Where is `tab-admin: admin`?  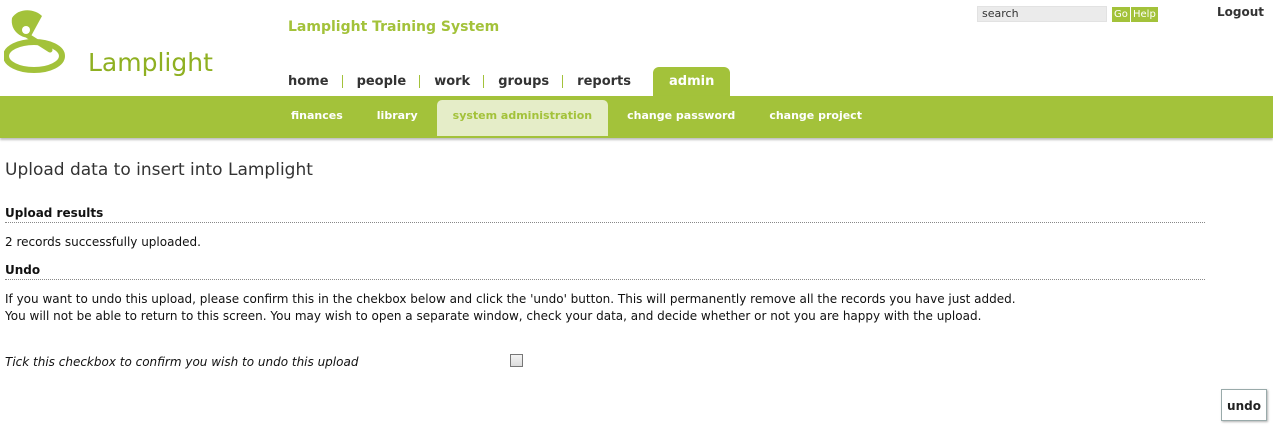 tab-admin: admin is located at coordinates (691, 81).